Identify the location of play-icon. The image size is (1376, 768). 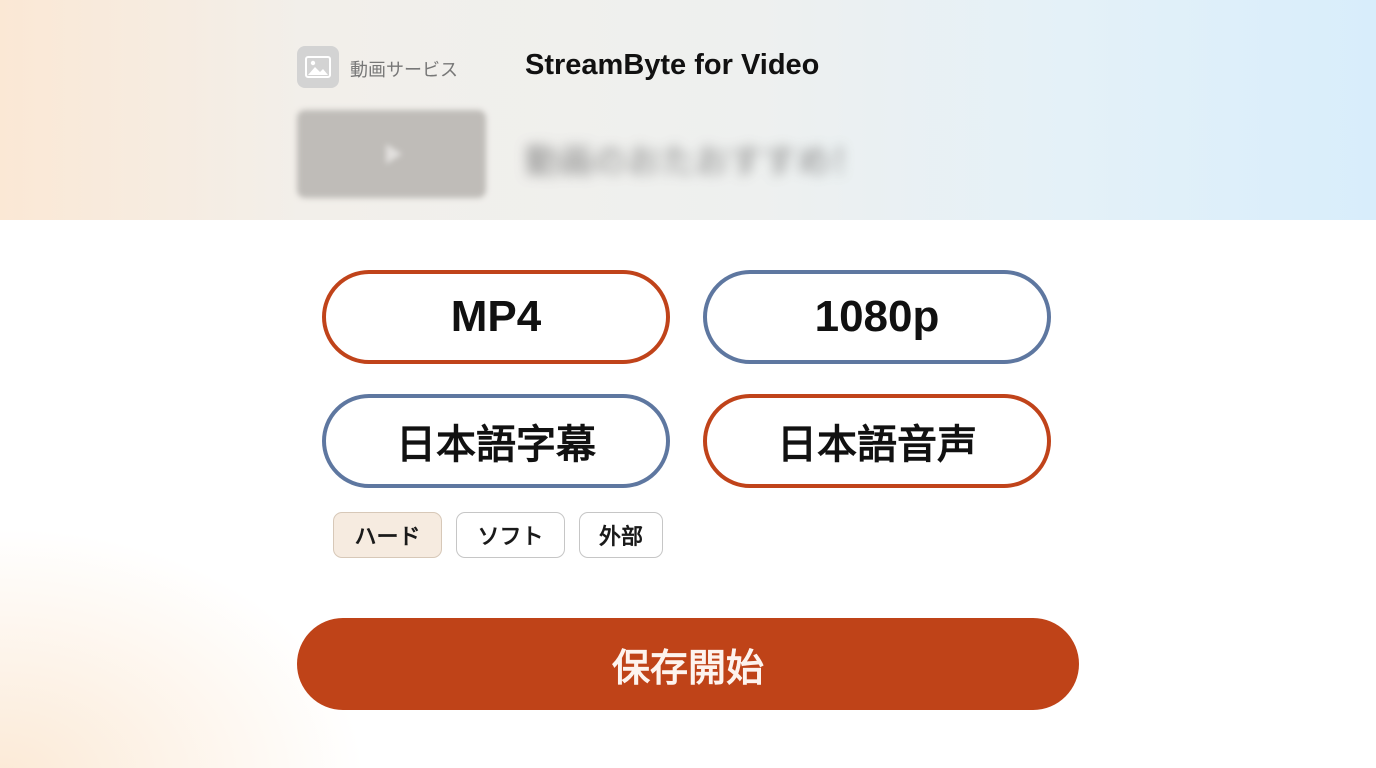
(393, 154).